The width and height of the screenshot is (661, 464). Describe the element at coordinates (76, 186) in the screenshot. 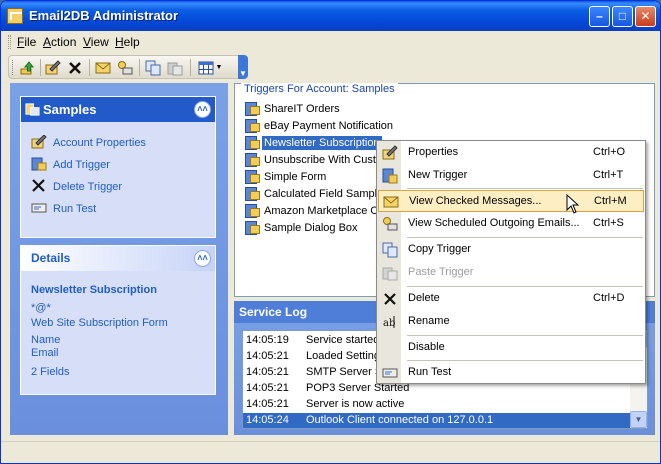

I see `task-delete-trigger: Delete Trigger` at that location.